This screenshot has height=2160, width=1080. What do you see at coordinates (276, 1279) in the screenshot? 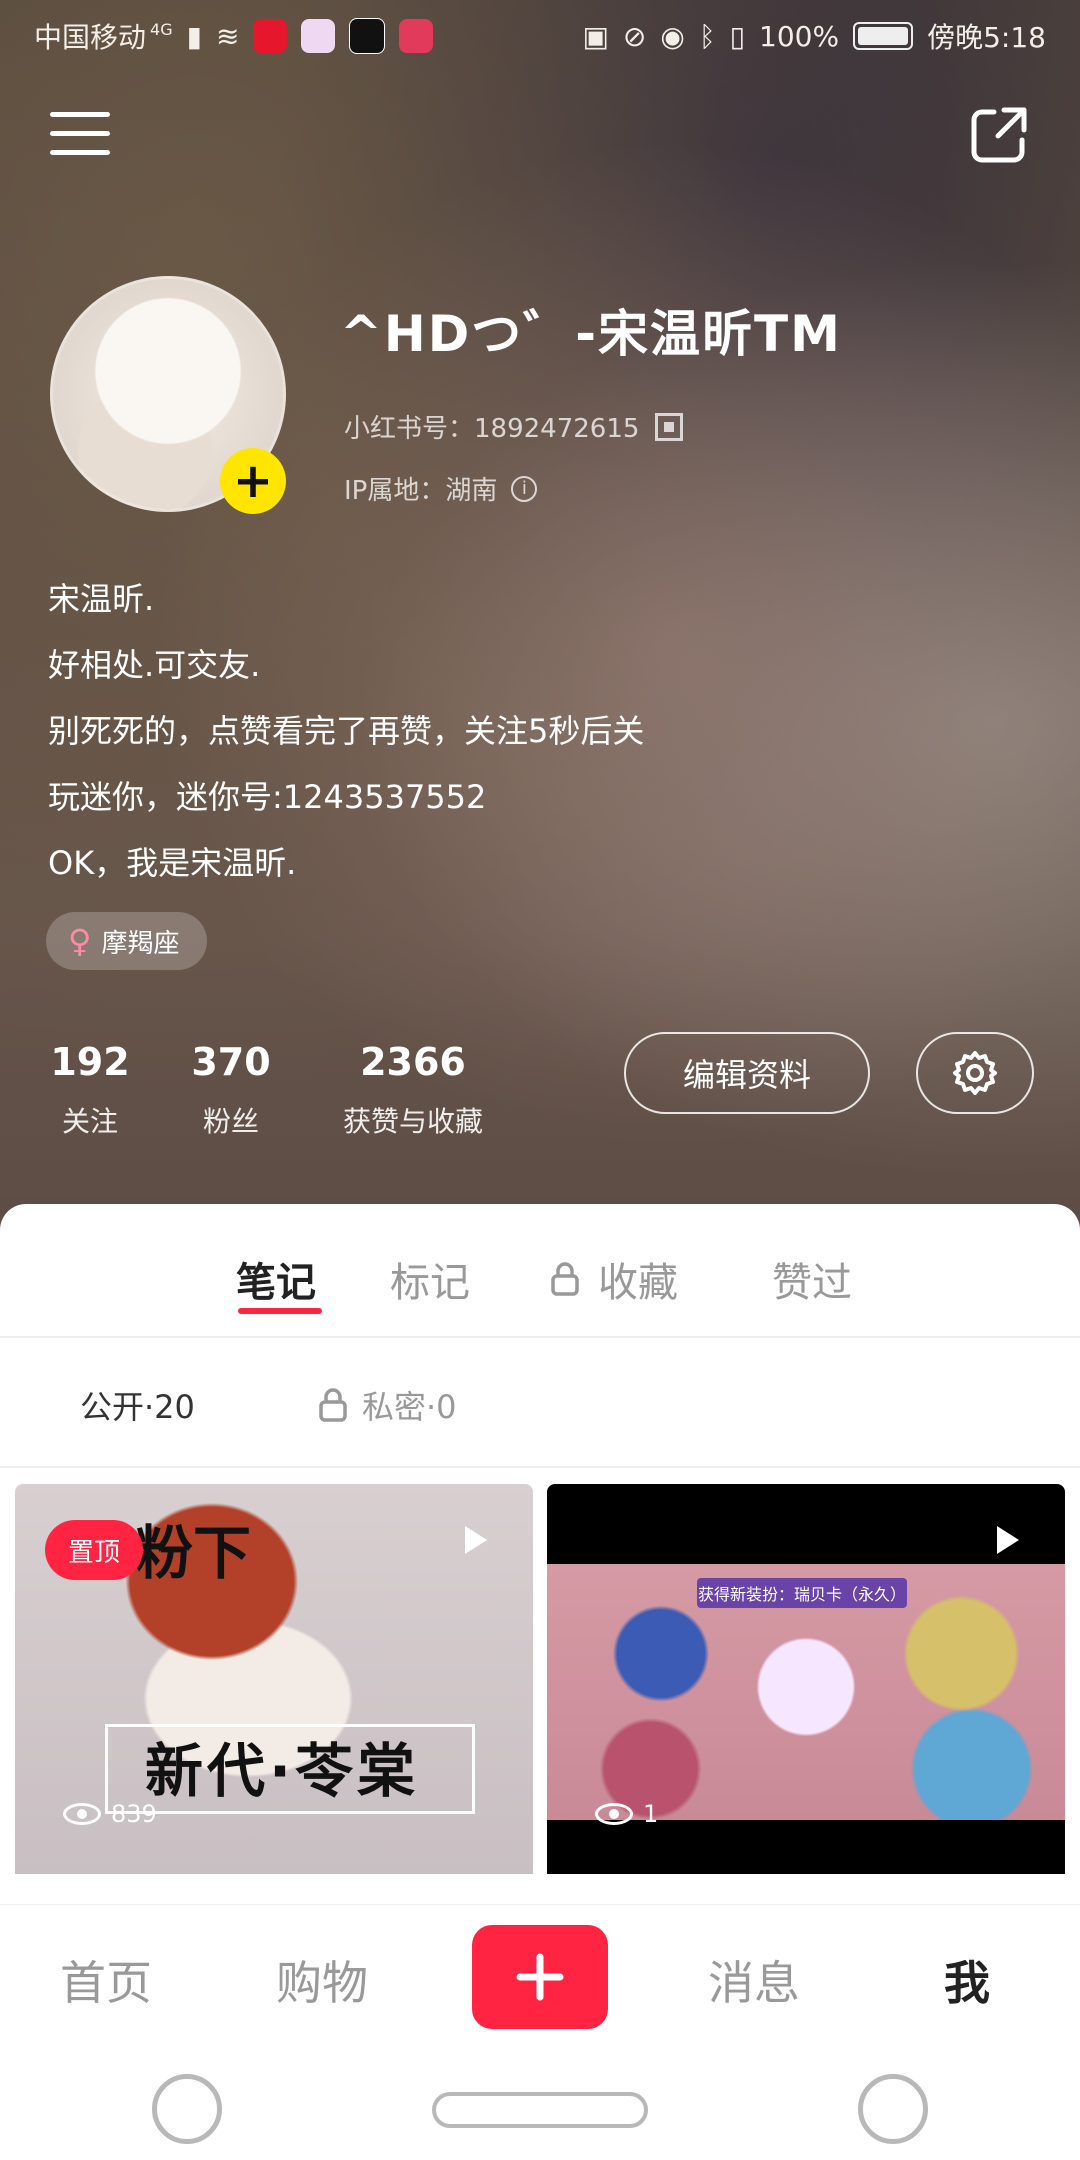
I see `tab-notes: 笔记` at bounding box center [276, 1279].